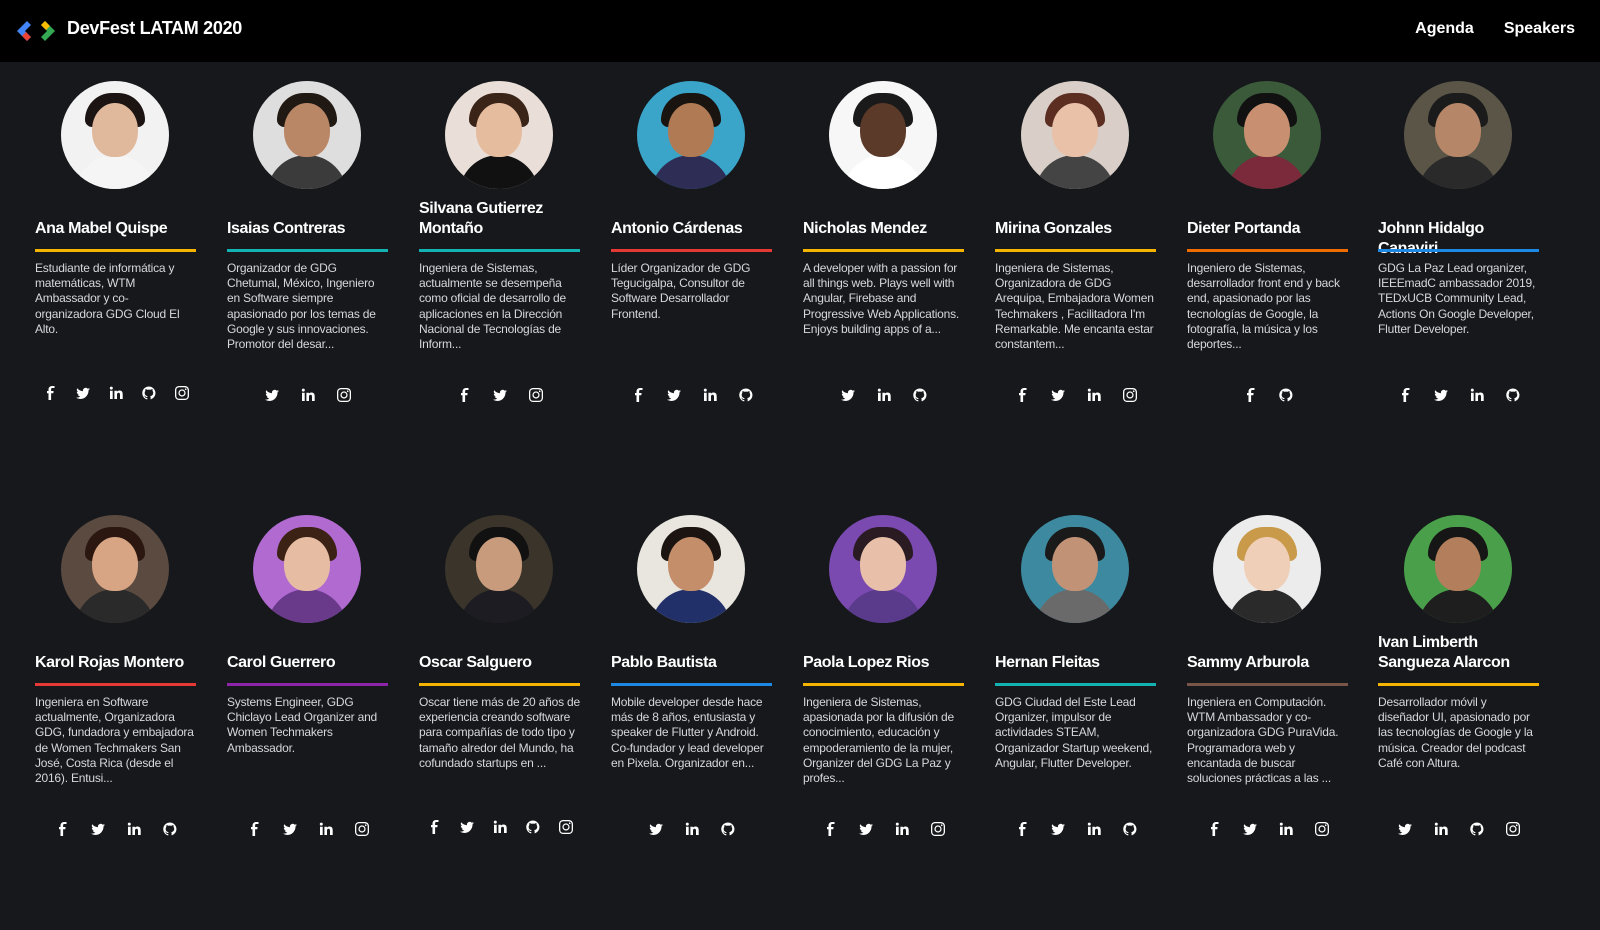 The width and height of the screenshot is (1600, 930). What do you see at coordinates (115, 229) in the screenshot?
I see `speaker-name: Ana Mabel Quispe` at bounding box center [115, 229].